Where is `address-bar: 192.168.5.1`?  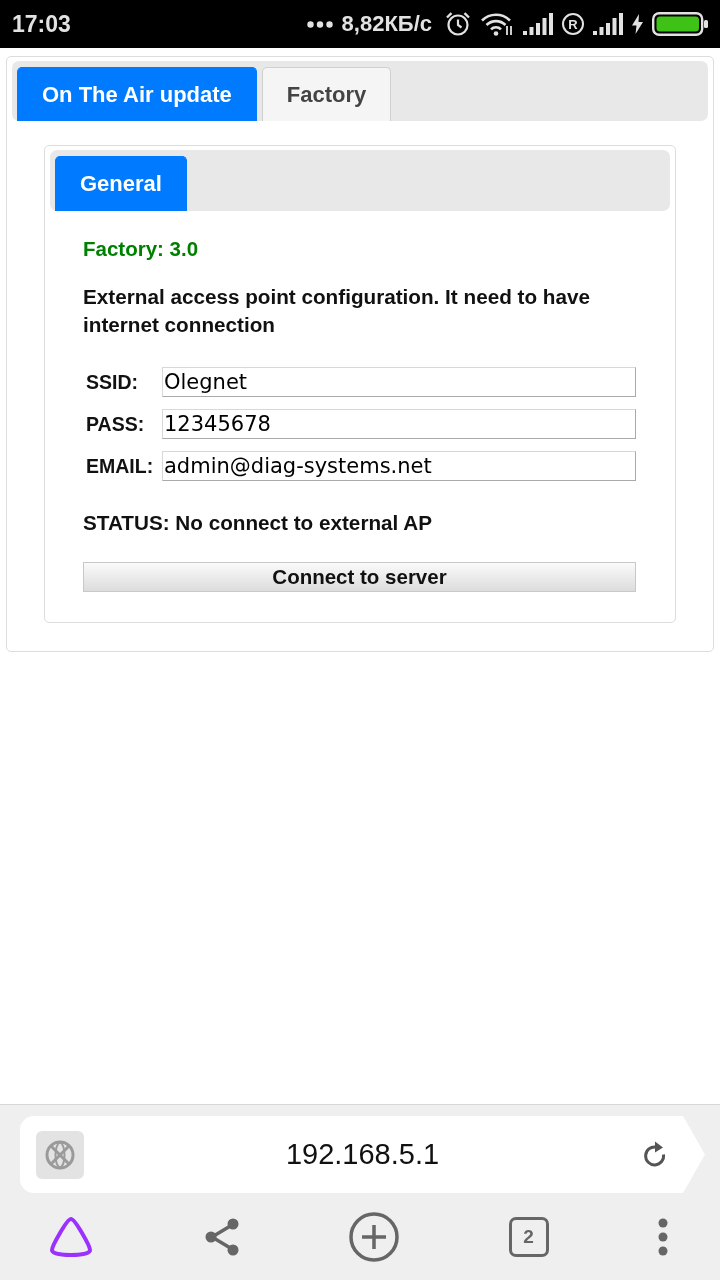 address-bar: 192.168.5.1 is located at coordinates (362, 1154).